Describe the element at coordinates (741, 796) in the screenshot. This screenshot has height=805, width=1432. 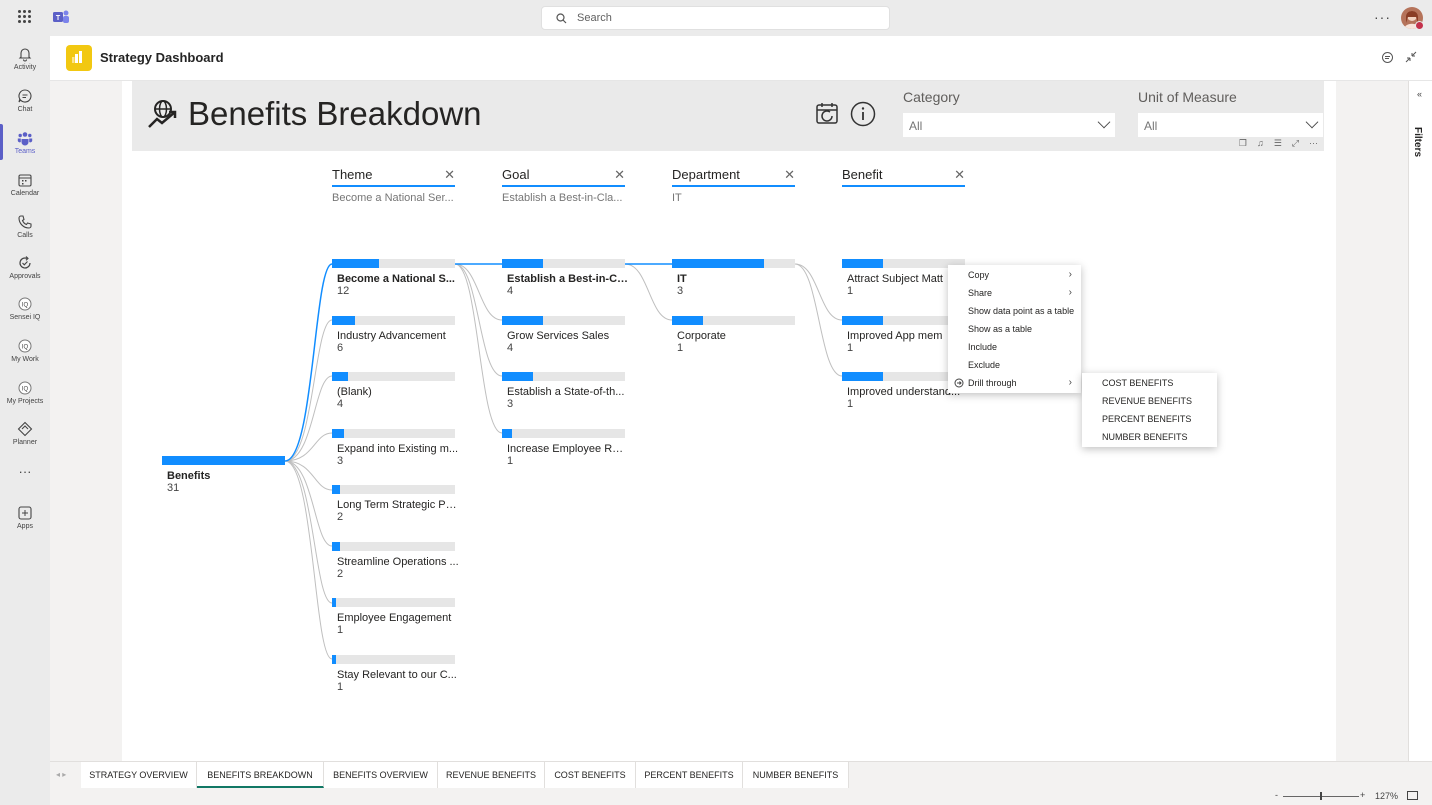
I see `status-bar: - + 127%` at that location.